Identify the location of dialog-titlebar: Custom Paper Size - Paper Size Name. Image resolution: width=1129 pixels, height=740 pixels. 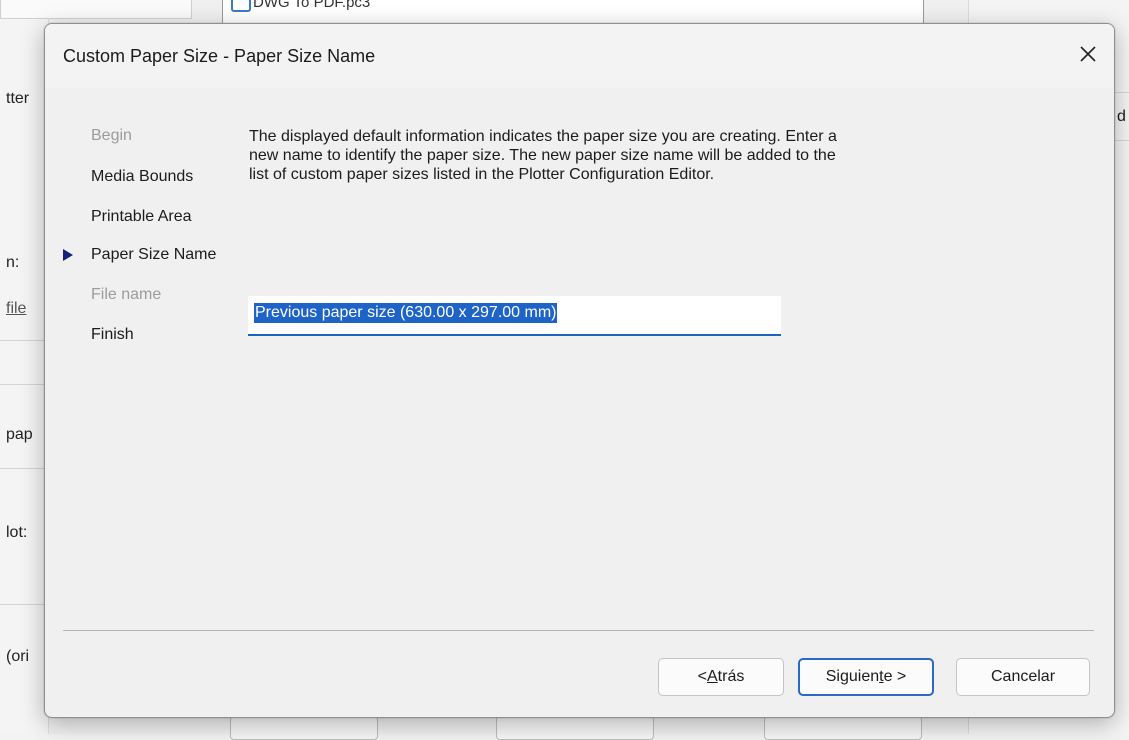
(579, 56).